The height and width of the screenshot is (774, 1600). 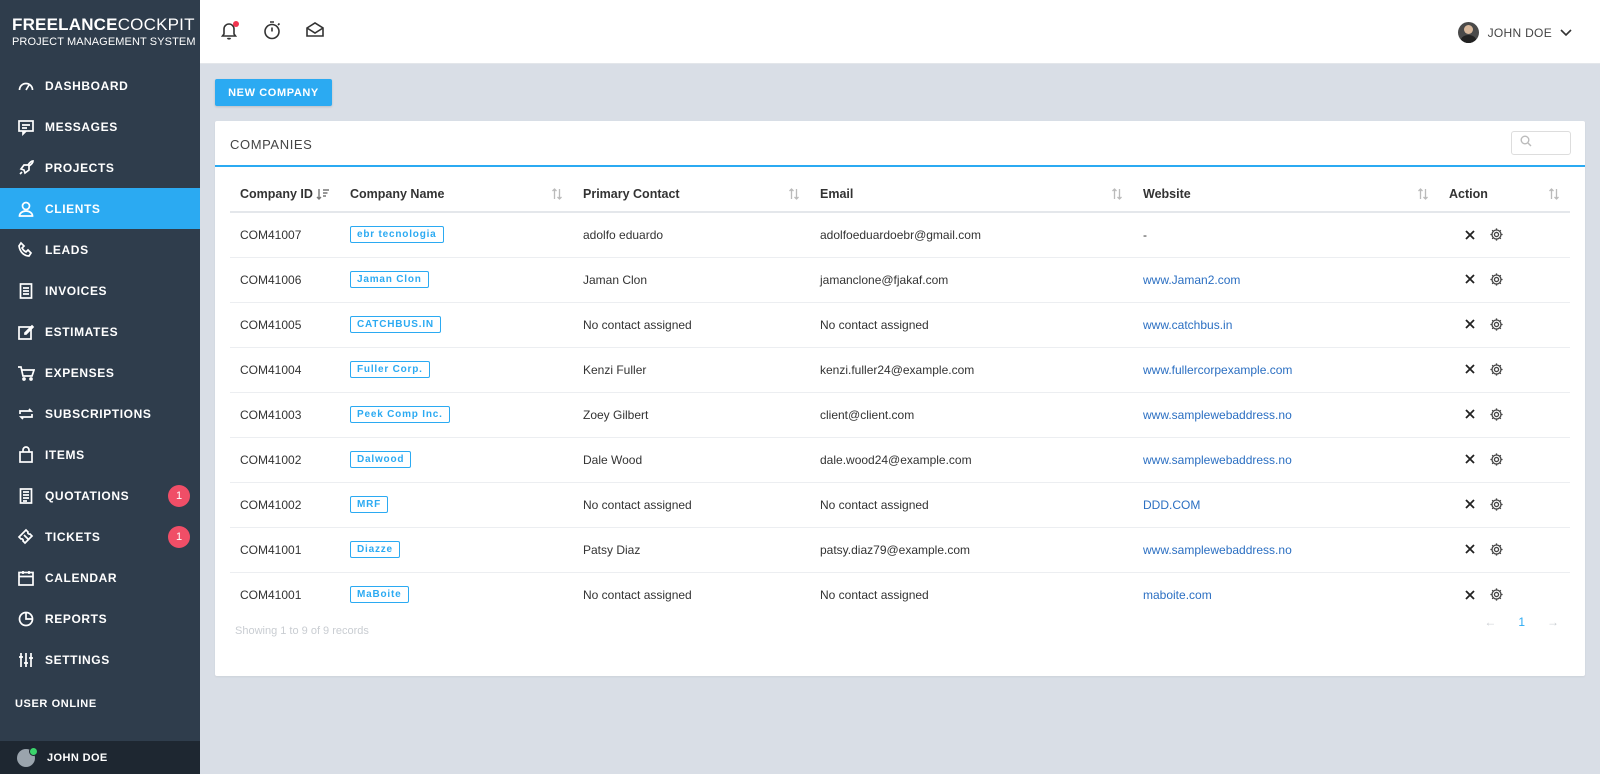 I want to click on page-number: 1, so click(x=1521, y=622).